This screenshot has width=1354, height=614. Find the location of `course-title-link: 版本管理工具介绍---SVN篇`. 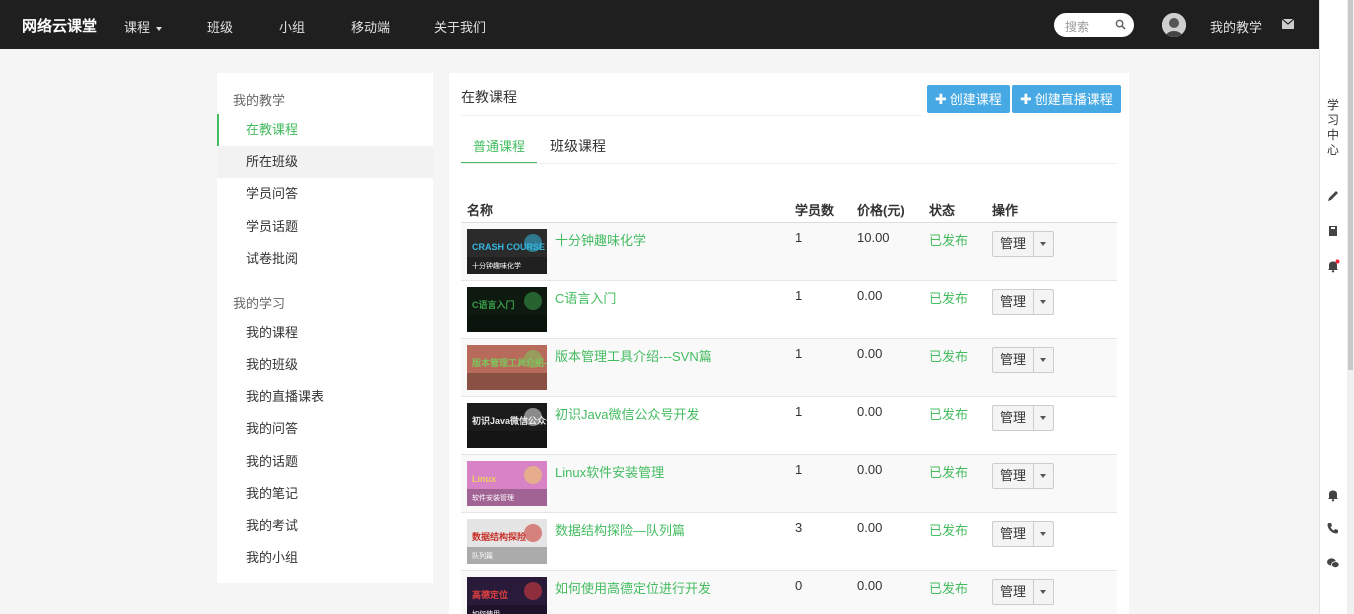

course-title-link: 版本管理工具介绍---SVN篇 is located at coordinates (633, 355).